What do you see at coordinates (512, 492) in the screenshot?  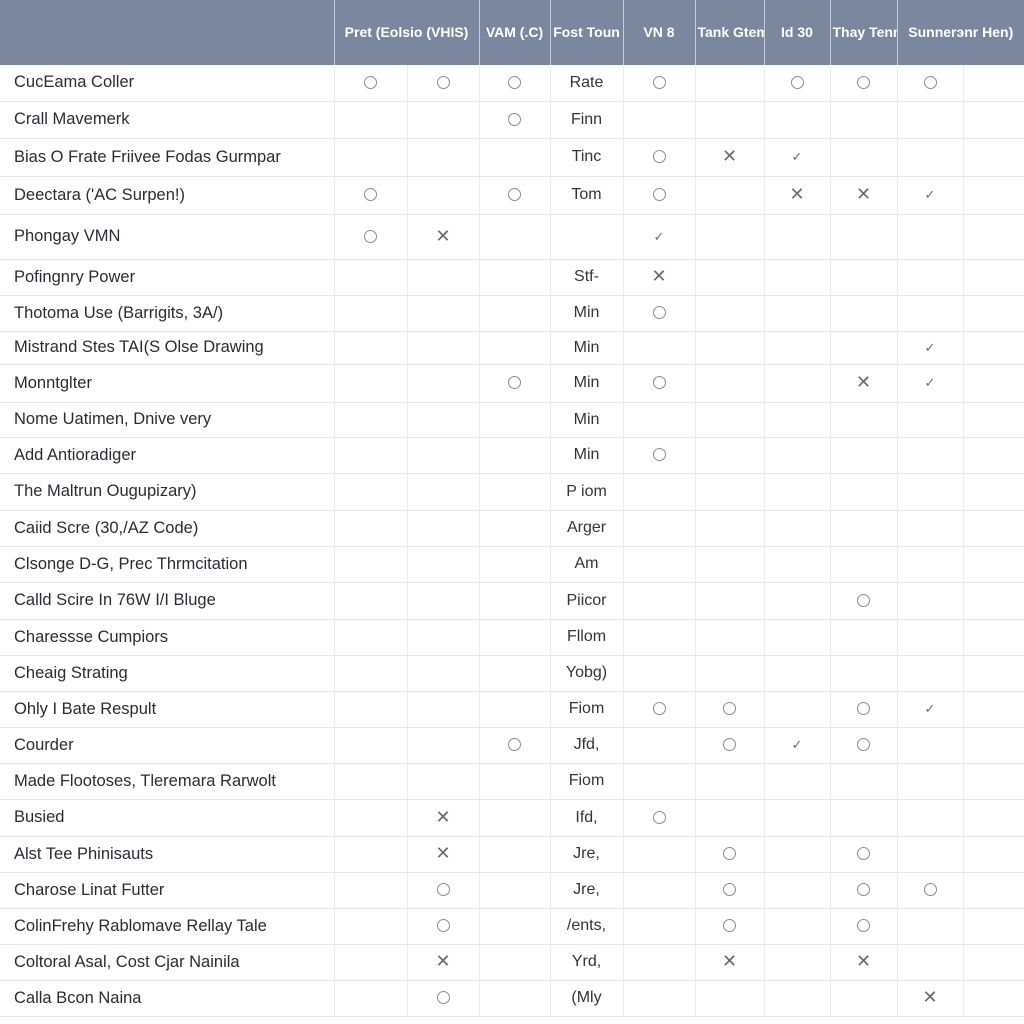 I see `table-row: The Maltrun Ougupizary) P iom` at bounding box center [512, 492].